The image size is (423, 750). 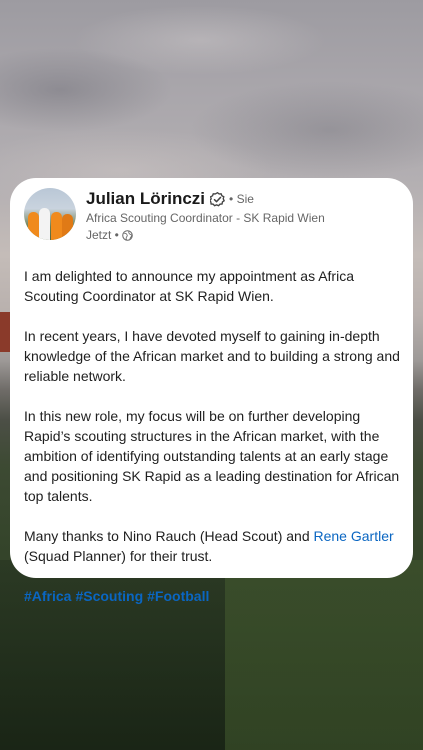 What do you see at coordinates (118, 556) in the screenshot?
I see `thanks-text-after: (Squad Planner) for their trust.` at bounding box center [118, 556].